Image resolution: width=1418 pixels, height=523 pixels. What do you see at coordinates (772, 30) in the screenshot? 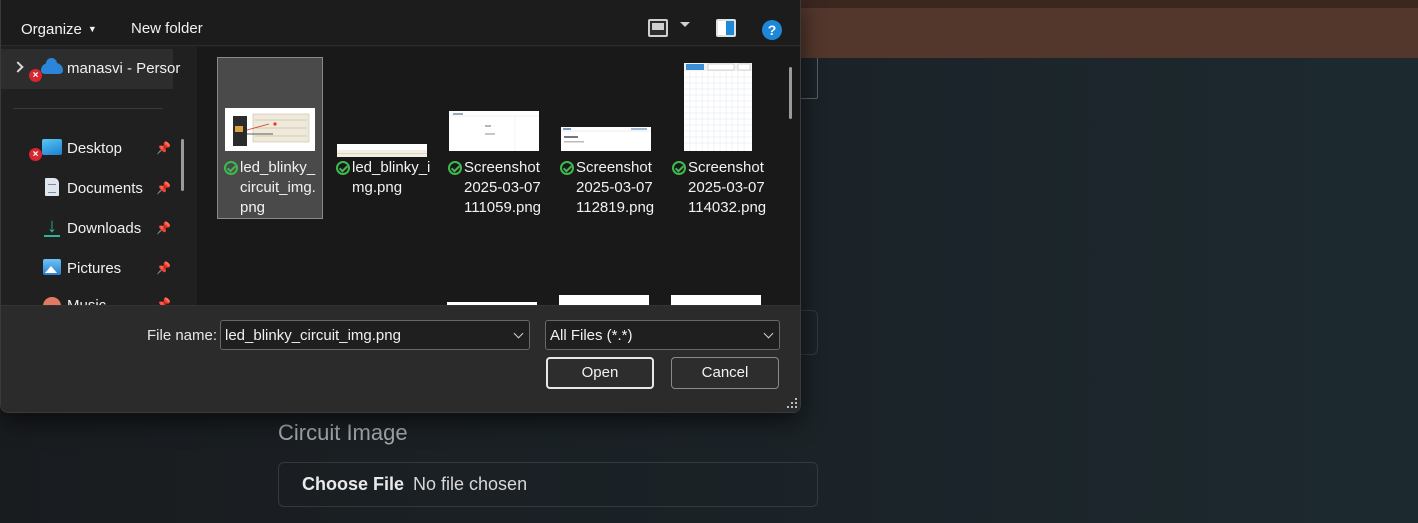
I see `help-icon: ?` at bounding box center [772, 30].